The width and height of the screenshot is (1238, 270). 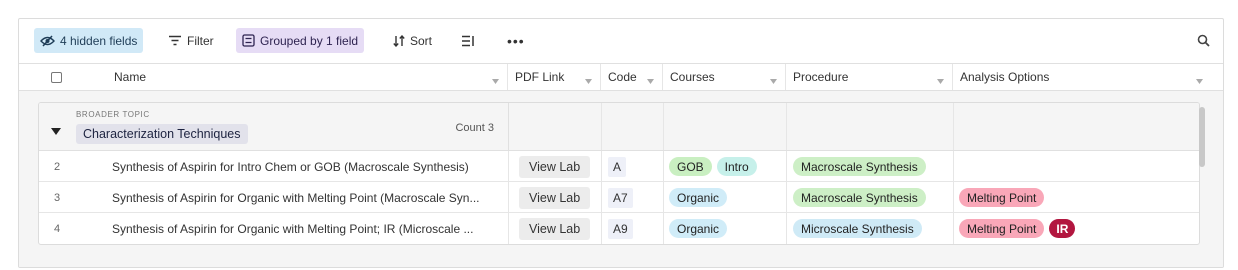 I want to click on grouped-label: Grouped by 1 field, so click(x=309, y=40).